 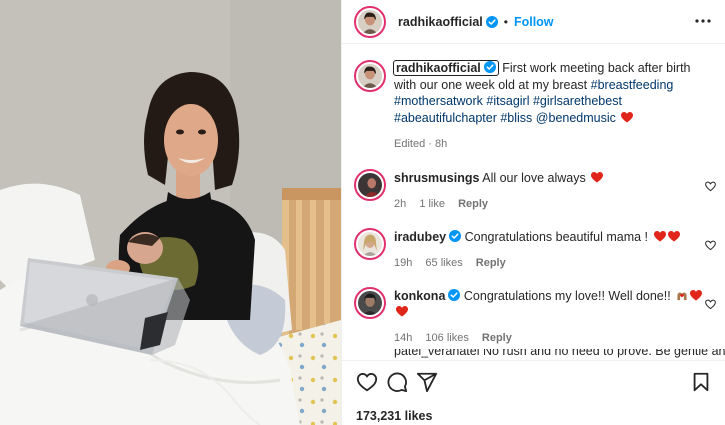 I want to click on comment-time: 2h, so click(x=400, y=204).